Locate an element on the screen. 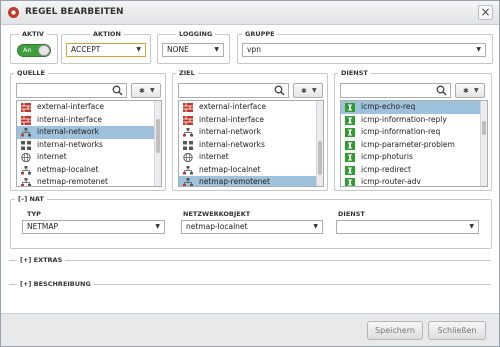 The image size is (500, 347). logging-value: NONE is located at coordinates (178, 49).